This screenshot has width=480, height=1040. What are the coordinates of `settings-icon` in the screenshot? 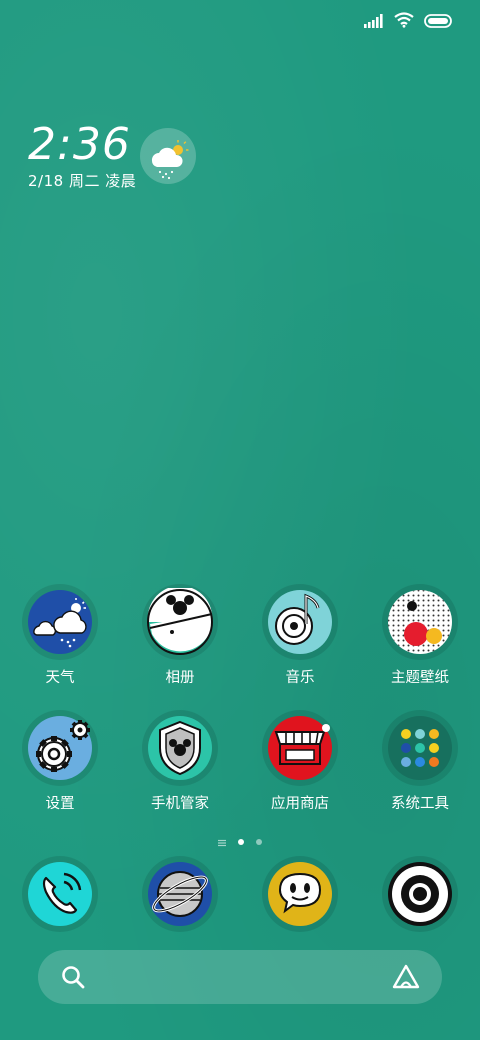 It's located at (60, 748).